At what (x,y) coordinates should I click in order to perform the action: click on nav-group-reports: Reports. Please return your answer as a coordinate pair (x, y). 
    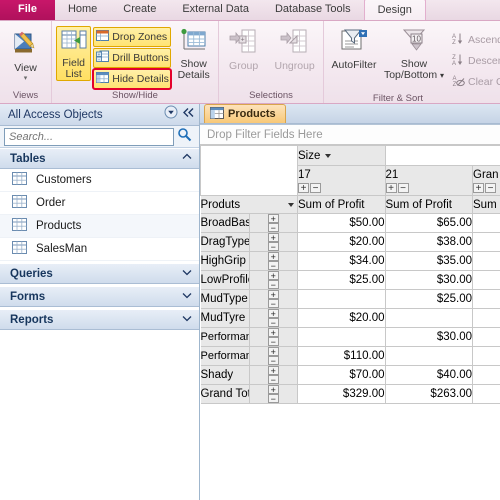
    Looking at the image, I should click on (99, 319).